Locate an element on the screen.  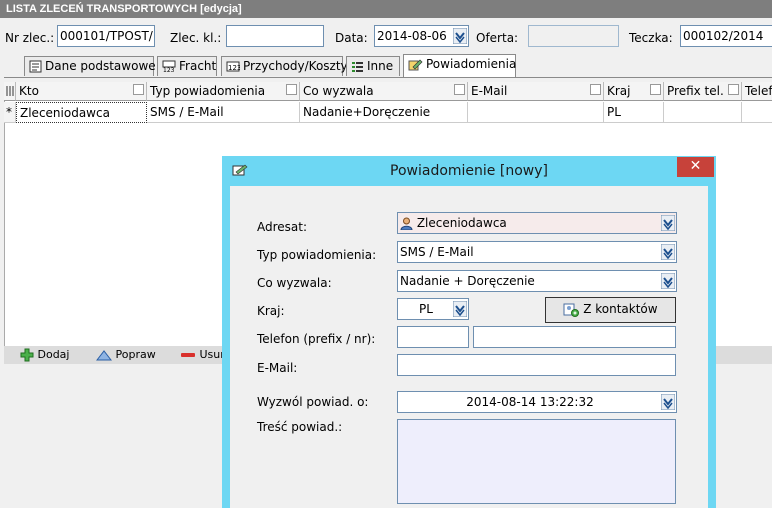
column-header-prefix: Prefix tel. is located at coordinates (703, 91).